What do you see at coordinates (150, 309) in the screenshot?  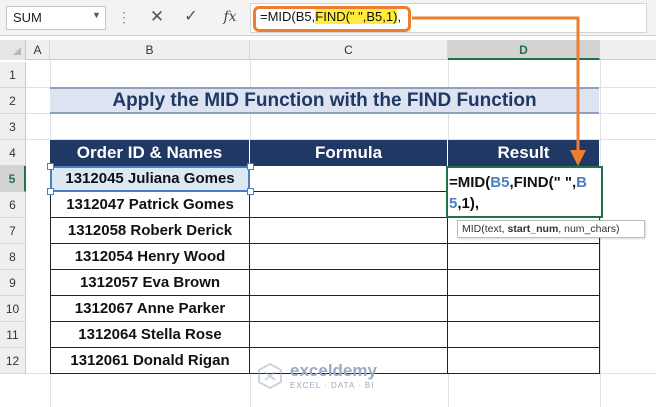 I see `cell-name: 1312067 Anne Parker` at bounding box center [150, 309].